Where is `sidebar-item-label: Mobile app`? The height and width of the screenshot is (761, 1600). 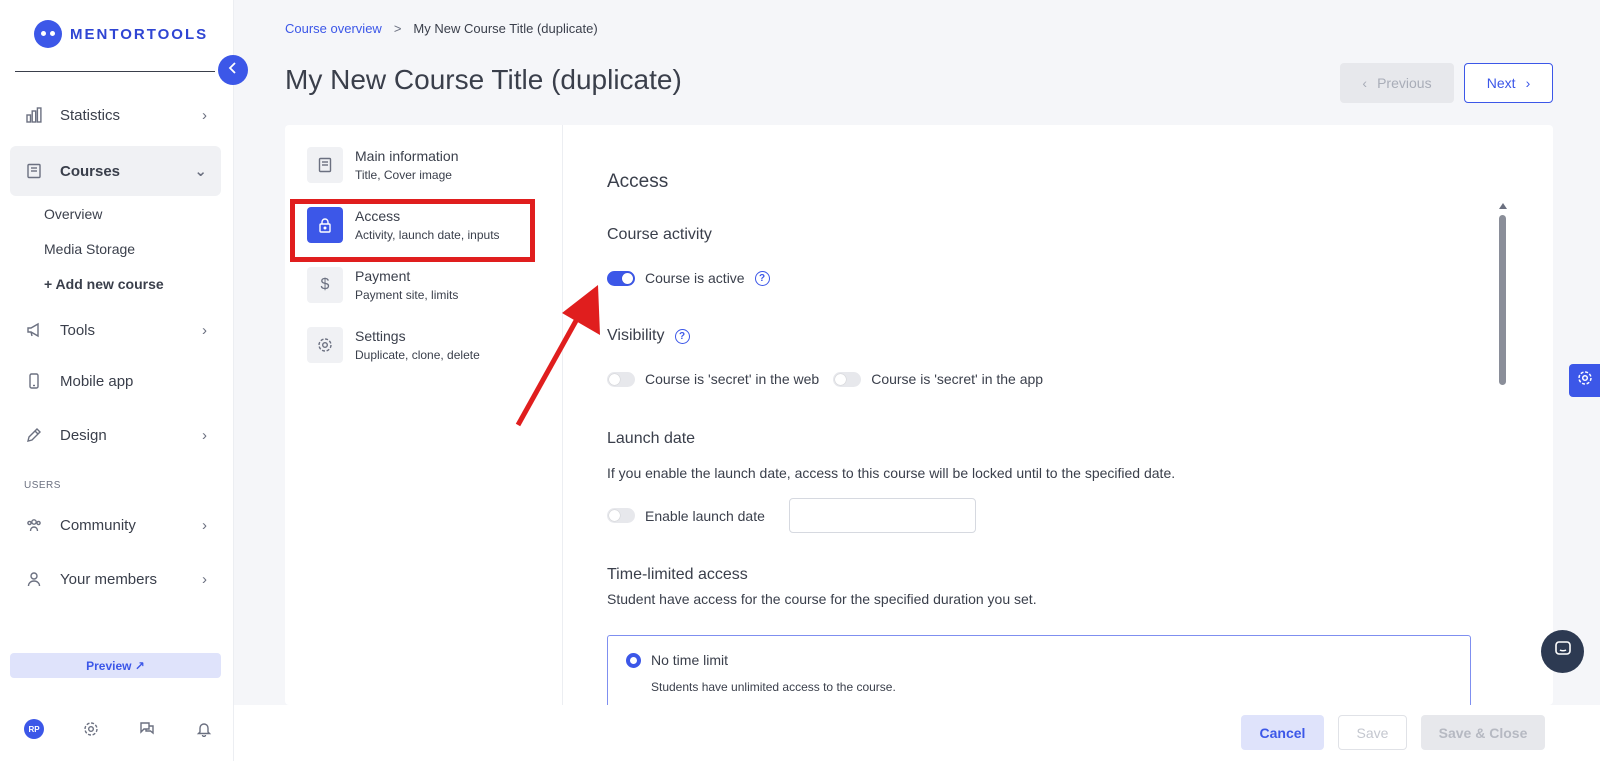
sidebar-item-label: Mobile app is located at coordinates (97, 381).